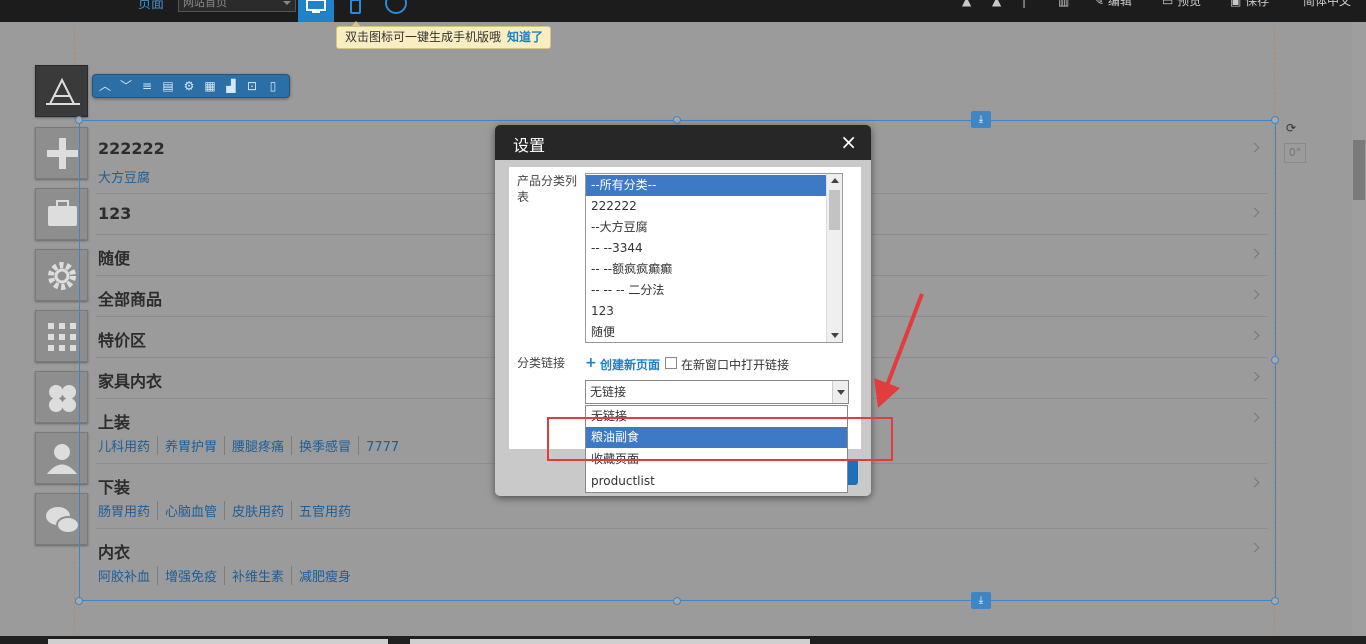 The image size is (1366, 644). What do you see at coordinates (966, 3) in the screenshot?
I see `theme-icon: ▲` at bounding box center [966, 3].